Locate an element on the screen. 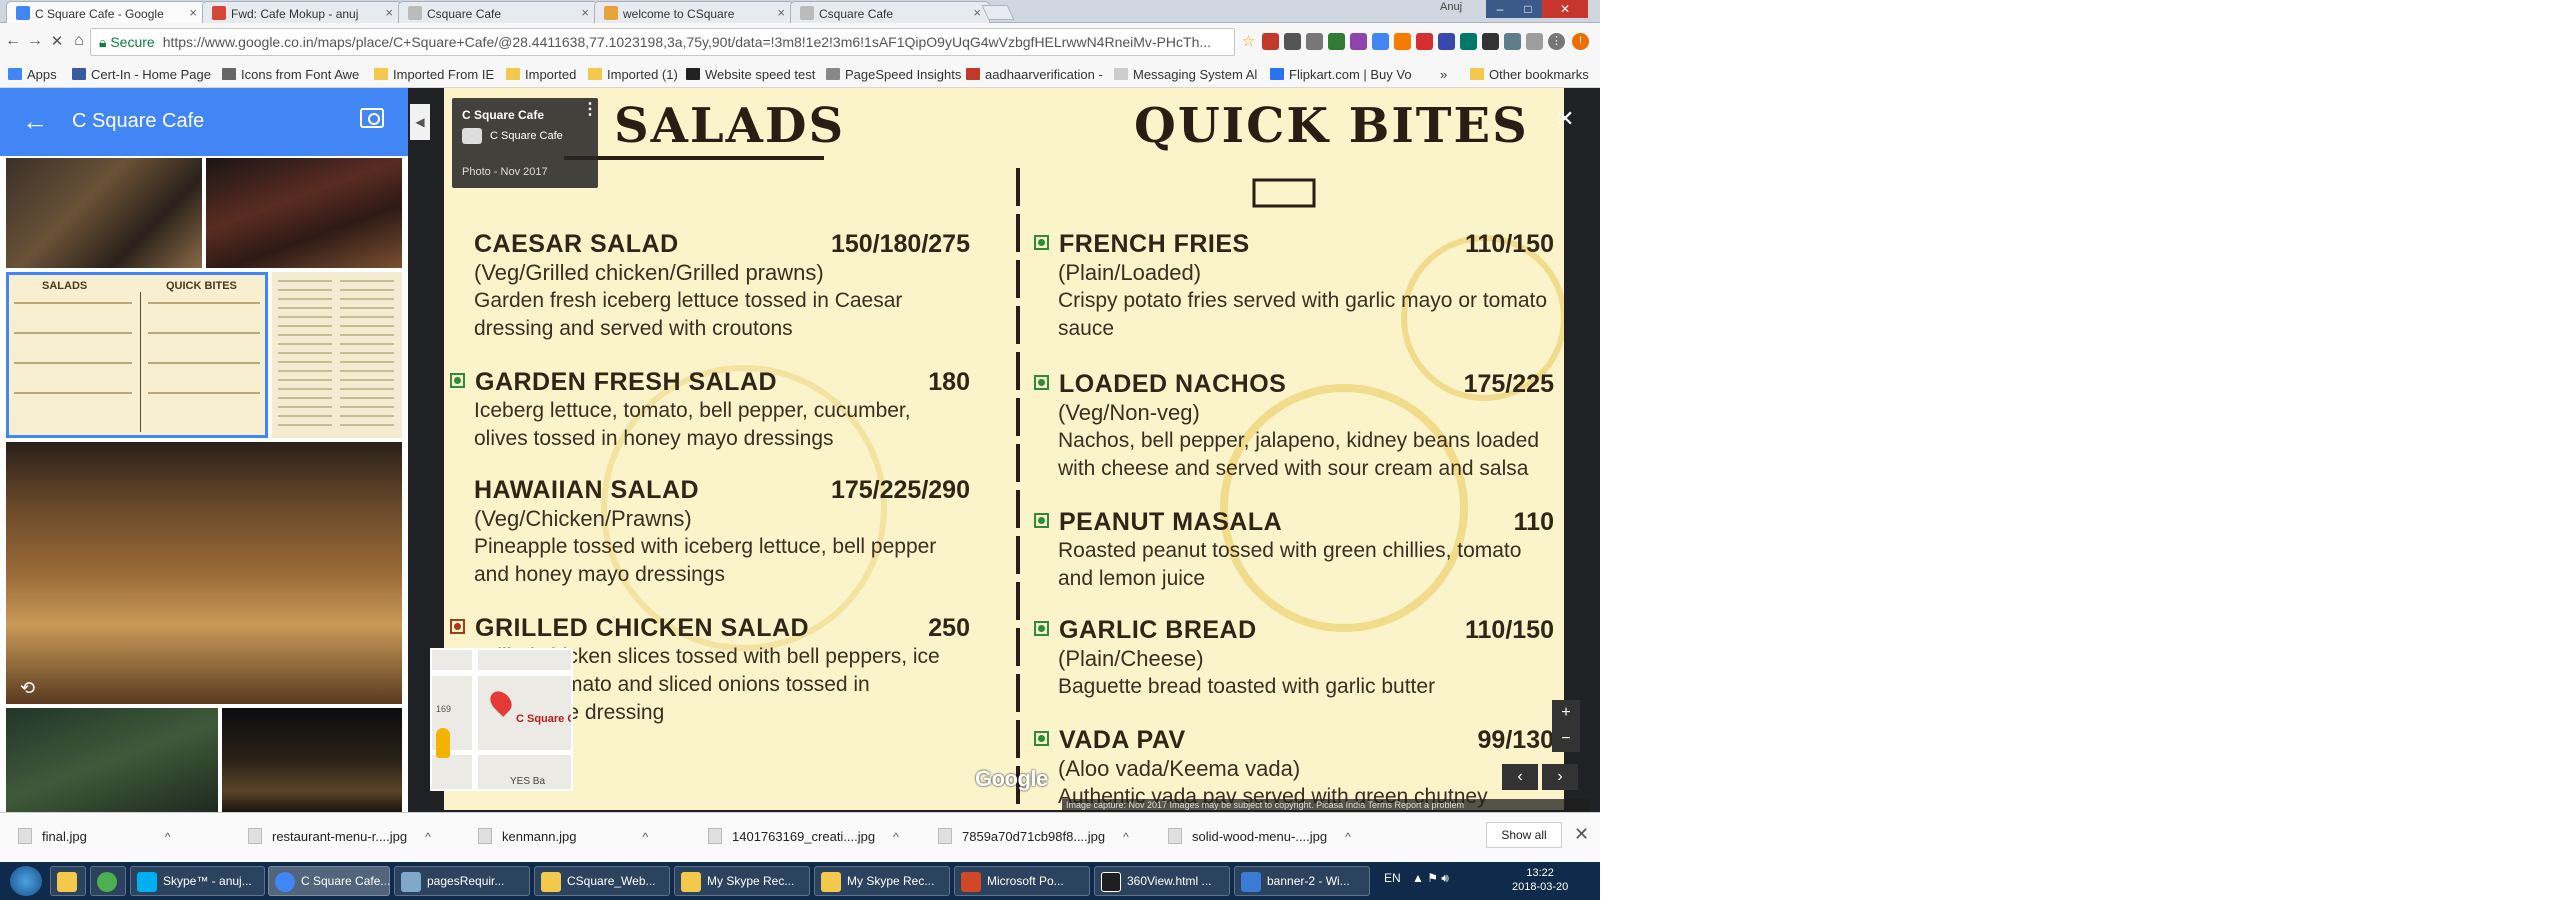 This screenshot has height=900, width=2558. back-arrow-icon: ← is located at coordinates (35, 121).